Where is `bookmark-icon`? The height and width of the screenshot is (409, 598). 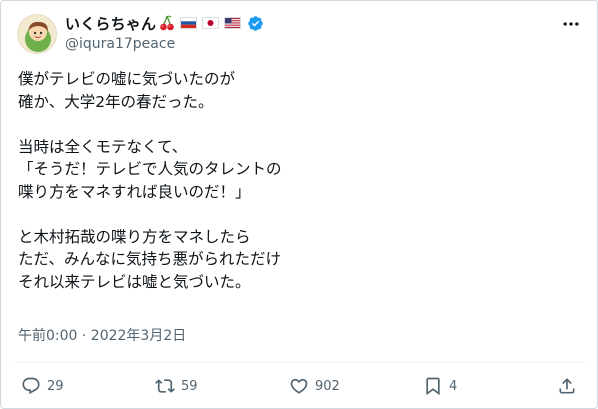 bookmark-icon is located at coordinates (433, 386).